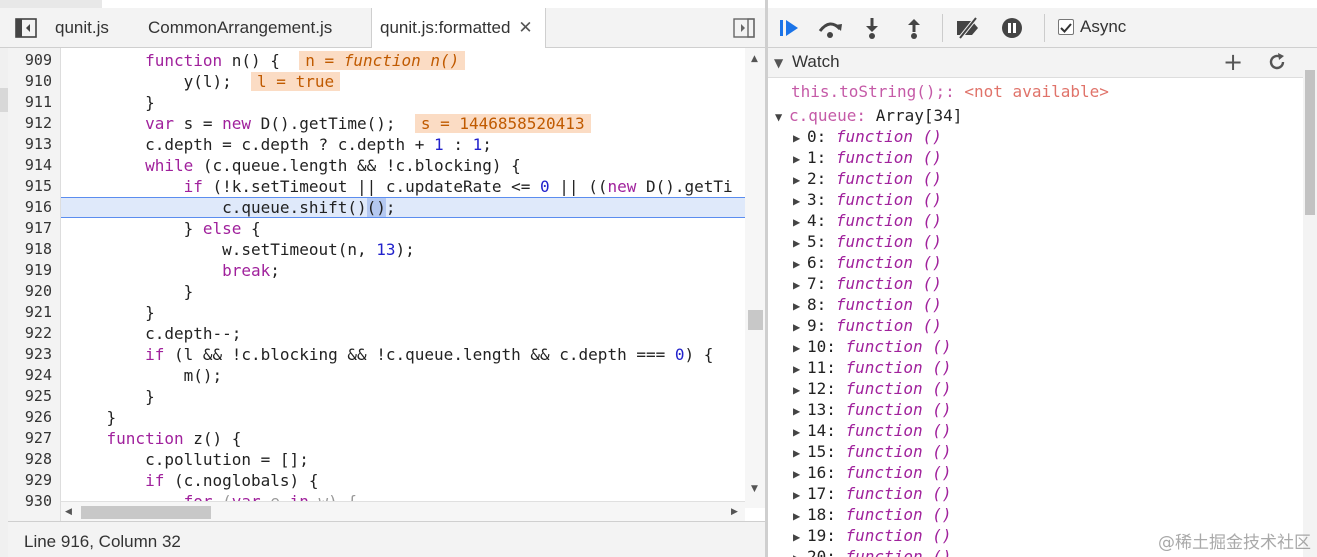  Describe the element at coordinates (240, 28) in the screenshot. I see `tab-common-arrangement-js: CommonArrangement.js` at that location.